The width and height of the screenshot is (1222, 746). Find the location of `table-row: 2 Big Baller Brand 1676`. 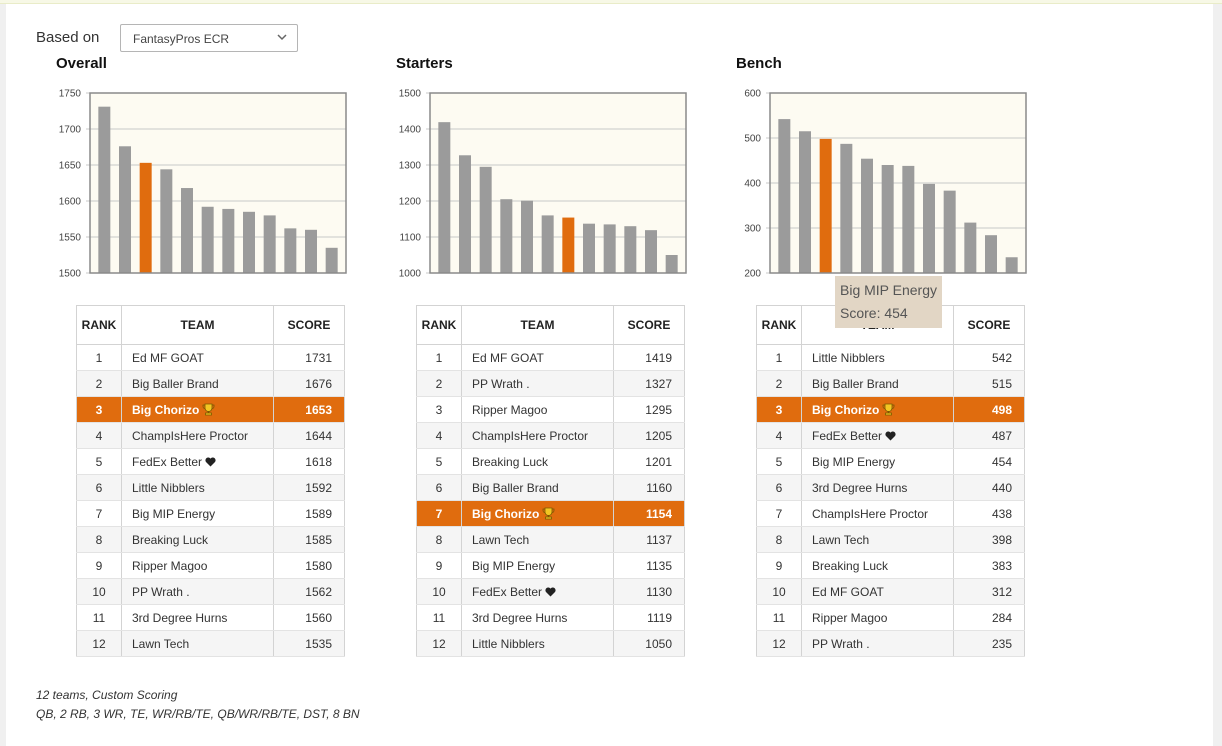

table-row: 2 Big Baller Brand 1676 is located at coordinates (210, 383).